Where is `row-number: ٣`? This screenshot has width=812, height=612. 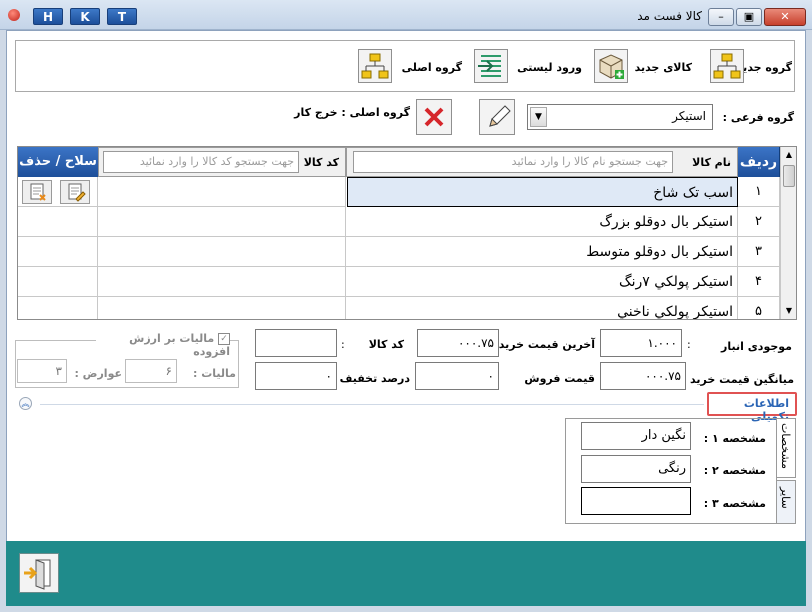 row-number: ٣ is located at coordinates (759, 252).